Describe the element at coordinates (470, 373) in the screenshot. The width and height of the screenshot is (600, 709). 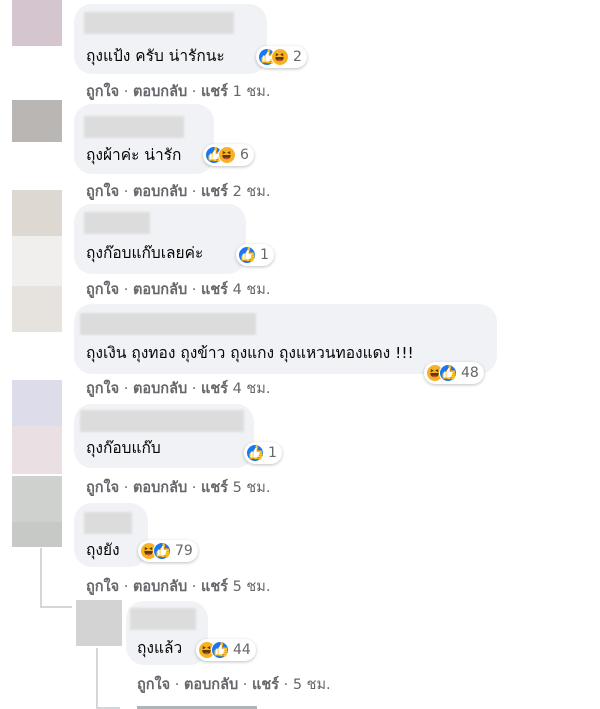
I see `reaction-count: 48` at that location.